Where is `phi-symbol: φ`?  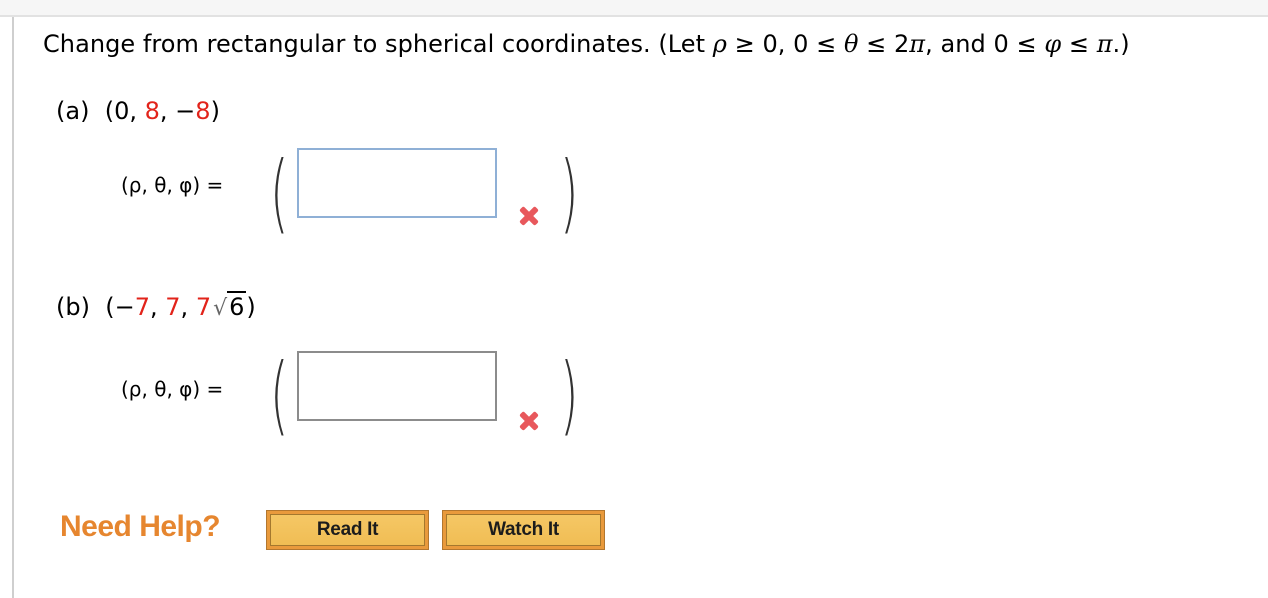
phi-symbol: φ is located at coordinates (1053, 44).